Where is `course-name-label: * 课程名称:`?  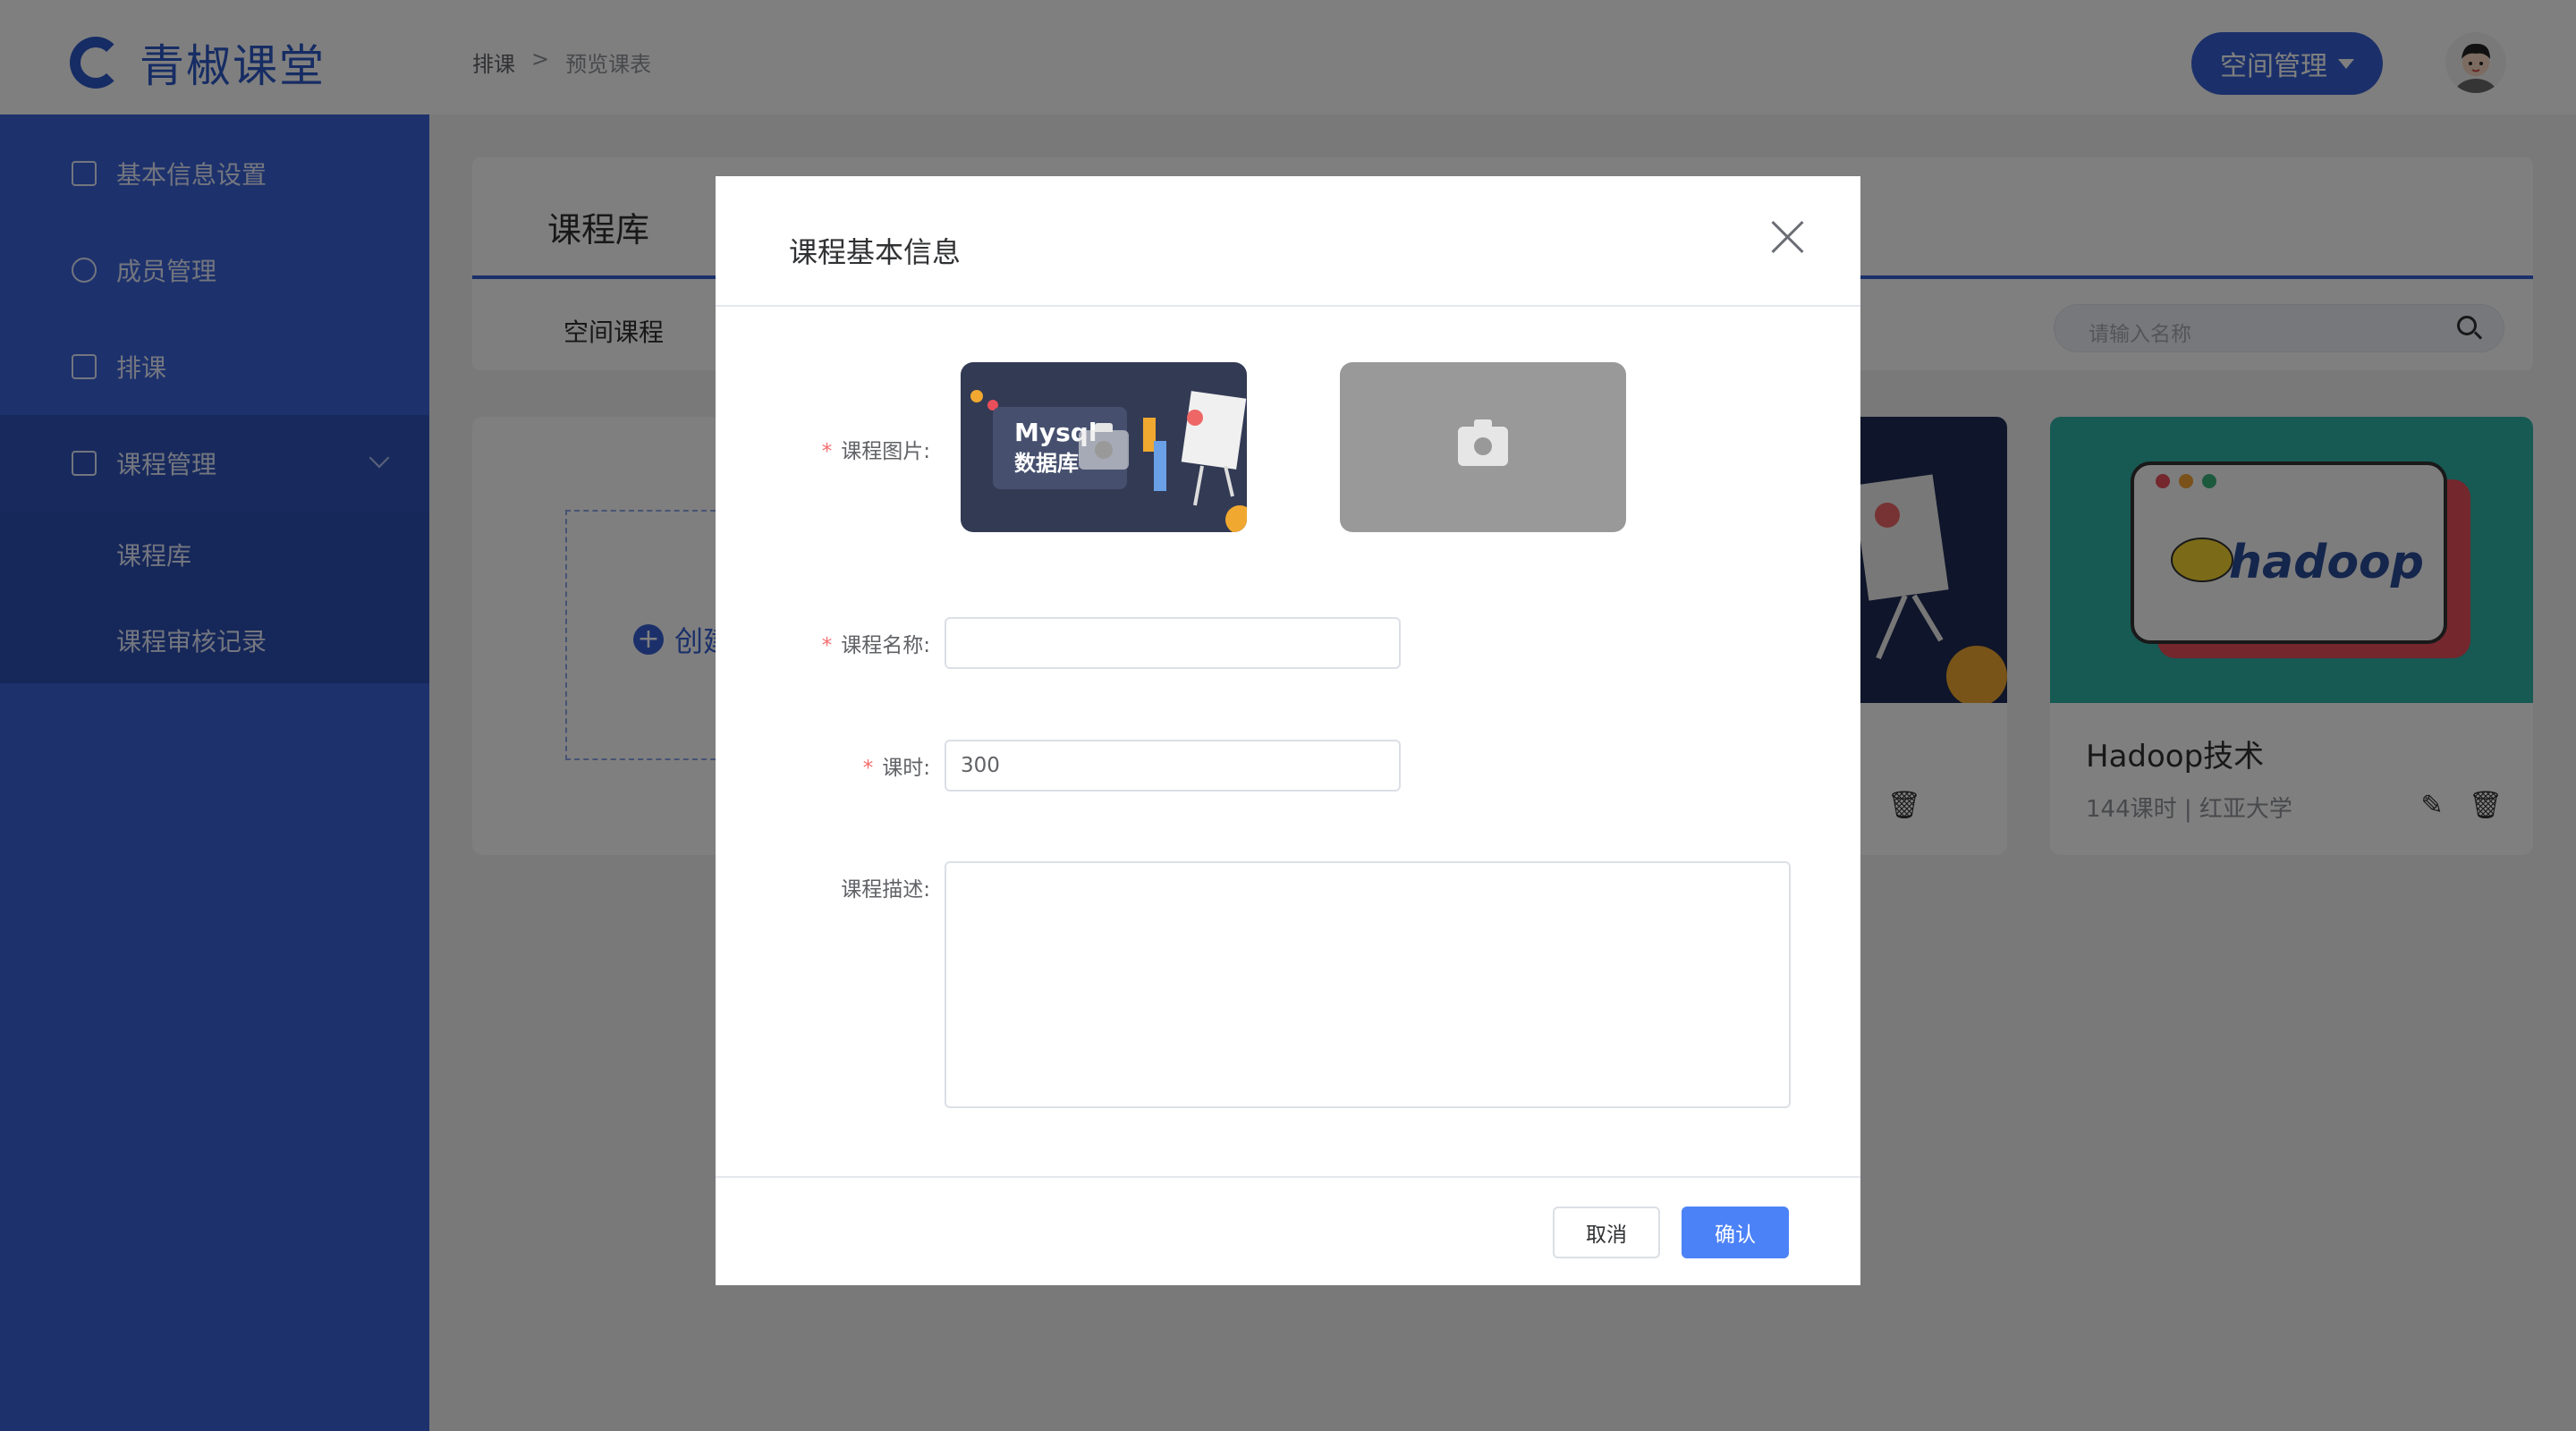
course-name-label: * 课程名称: is located at coordinates (875, 646).